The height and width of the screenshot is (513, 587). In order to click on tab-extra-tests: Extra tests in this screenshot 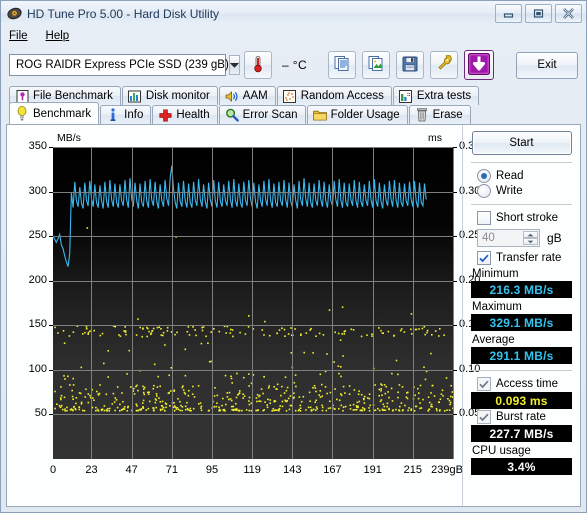, I will do `click(436, 95)`.